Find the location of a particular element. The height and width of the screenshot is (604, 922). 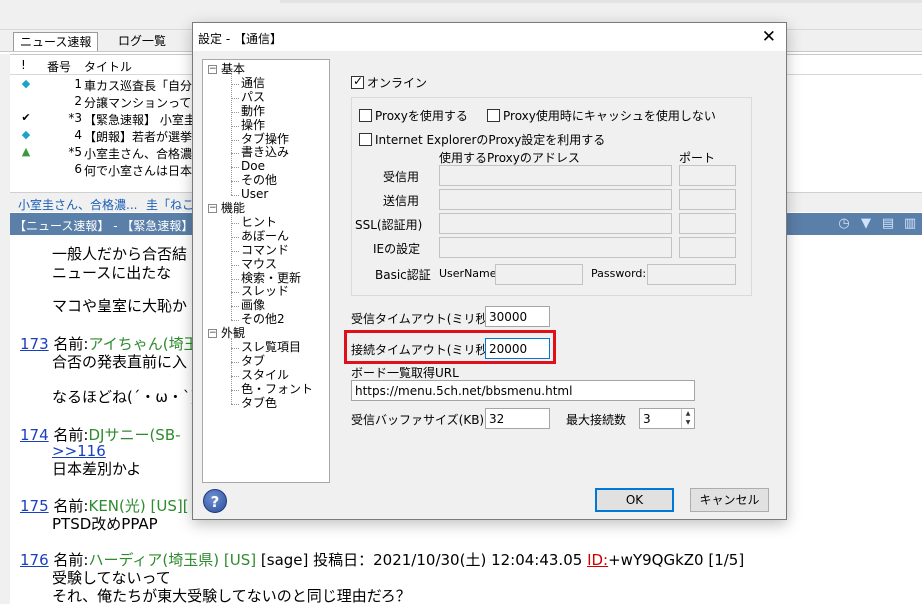

send-proxy-address-input is located at coordinates (555, 199).